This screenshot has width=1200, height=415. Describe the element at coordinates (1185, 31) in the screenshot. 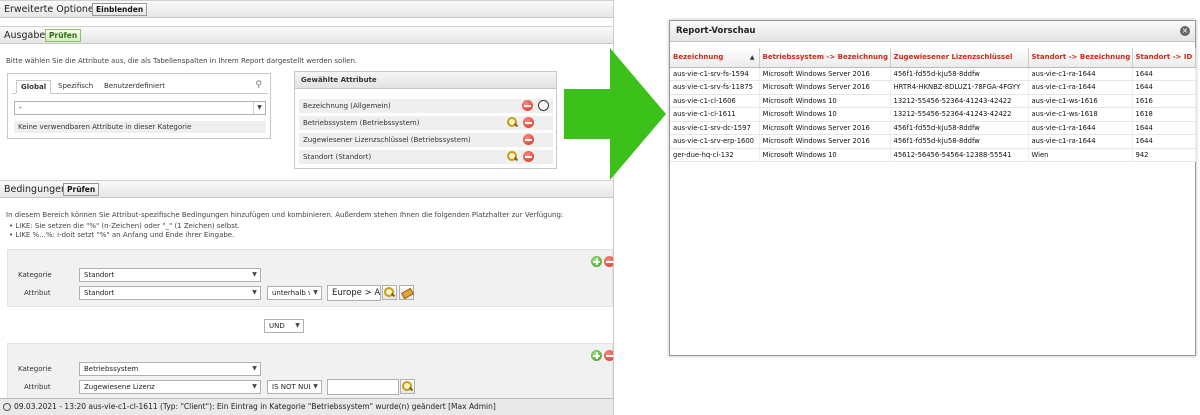

I see `close-icon: ×` at that location.